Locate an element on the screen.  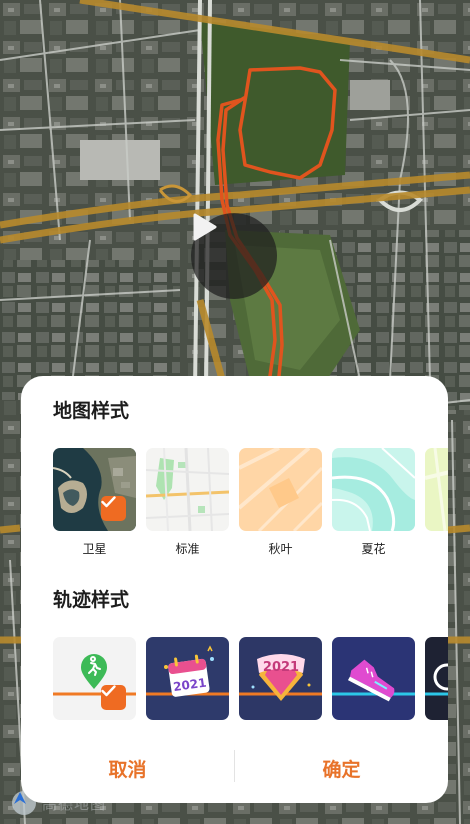
map-style-standard: 标准 is located at coordinates (187, 504).